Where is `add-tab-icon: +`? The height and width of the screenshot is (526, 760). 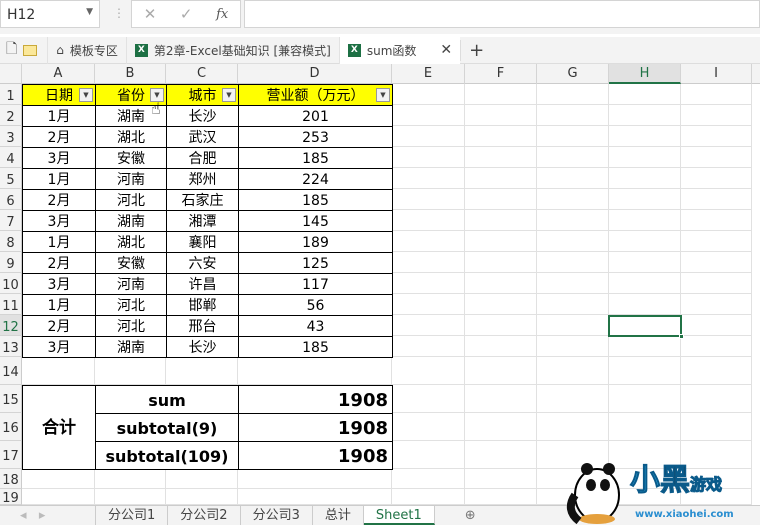
add-tab-icon: + is located at coordinates (476, 50).